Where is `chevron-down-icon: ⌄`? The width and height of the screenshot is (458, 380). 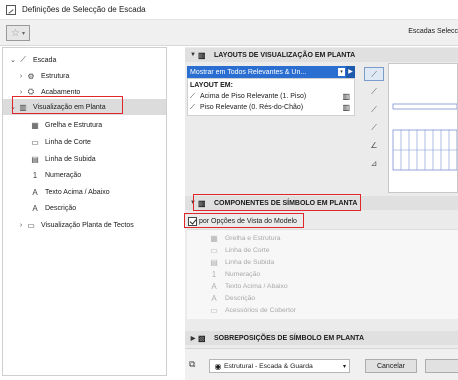 chevron-down-icon: ⌄ is located at coordinates (13, 60).